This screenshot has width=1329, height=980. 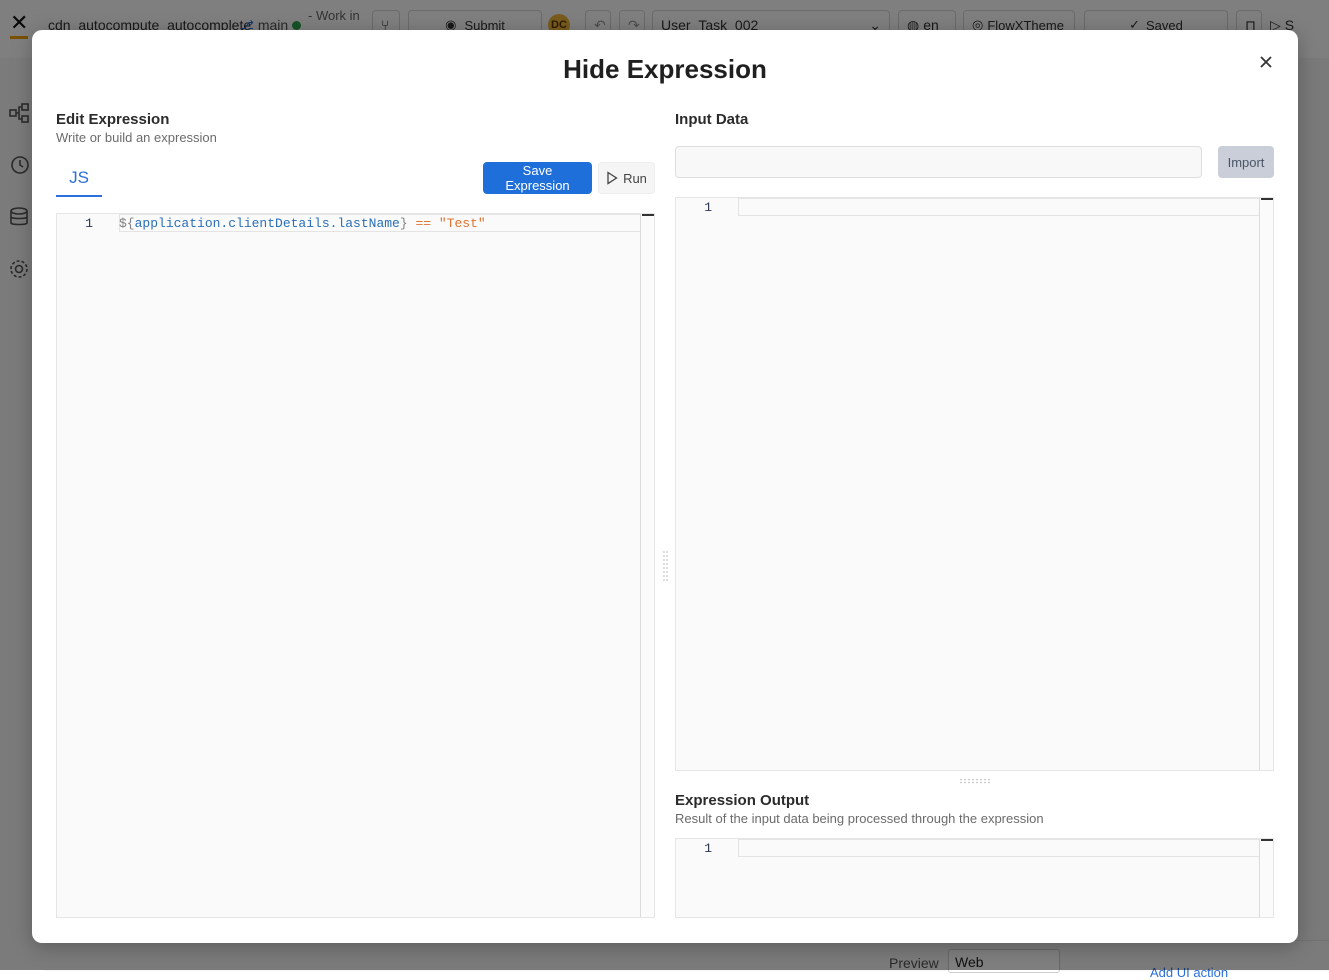 I want to click on save-expression-button: Save Expression, so click(x=537, y=178).